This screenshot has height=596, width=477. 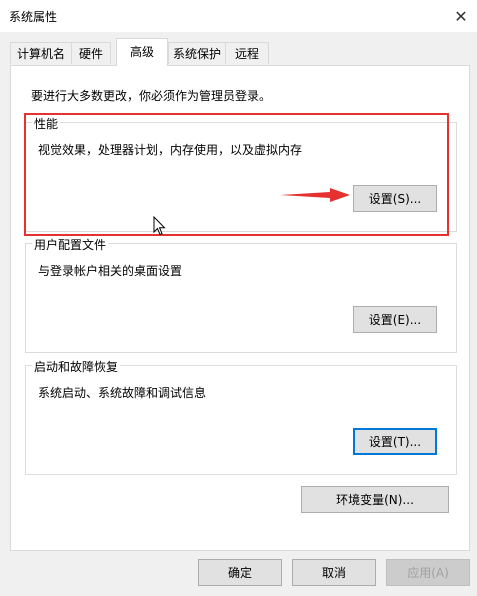 What do you see at coordinates (110, 271) in the screenshot?
I see `user-profiles-description: 与登录帐户相关的桌面设置` at bounding box center [110, 271].